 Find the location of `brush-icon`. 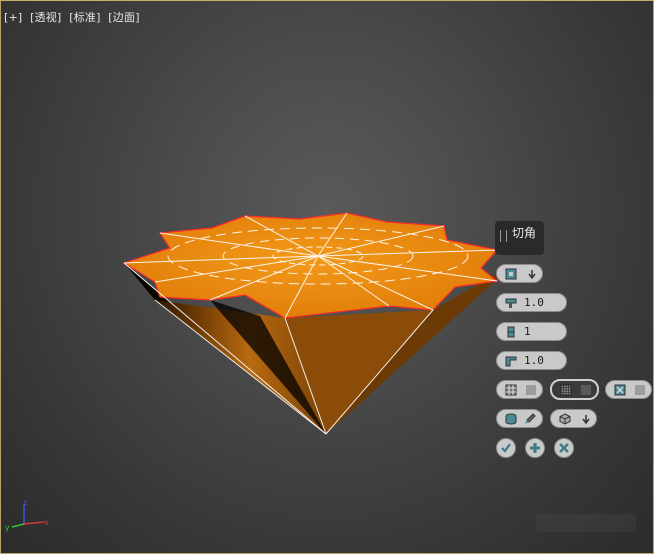

brush-icon is located at coordinates (530, 418).